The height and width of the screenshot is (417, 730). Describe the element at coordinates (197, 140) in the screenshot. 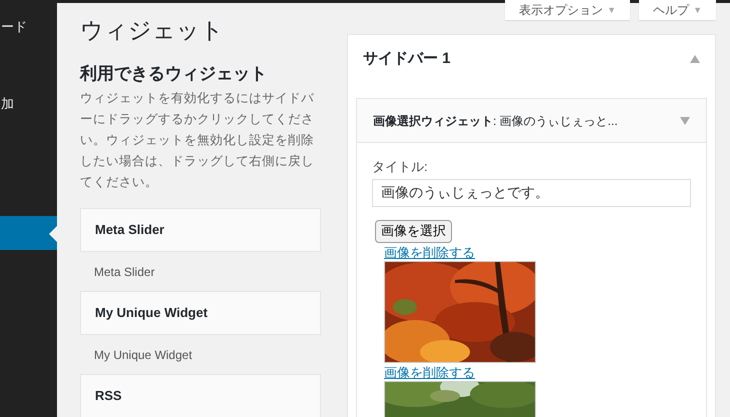

I see `description-text: ウィジェットを有効化するにはサイドバーにドラッグするかクリックしてください。ウィジェットを無効化し設定を削除したい場合は、ドラッグして右側に戻してください。` at that location.